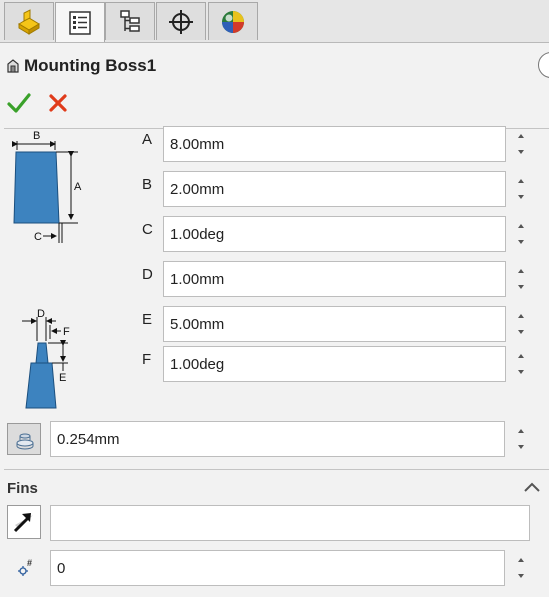 This screenshot has height=597, width=549. Describe the element at coordinates (46, 358) in the screenshot. I see `fin-dimension-diagram: D F E` at that location.